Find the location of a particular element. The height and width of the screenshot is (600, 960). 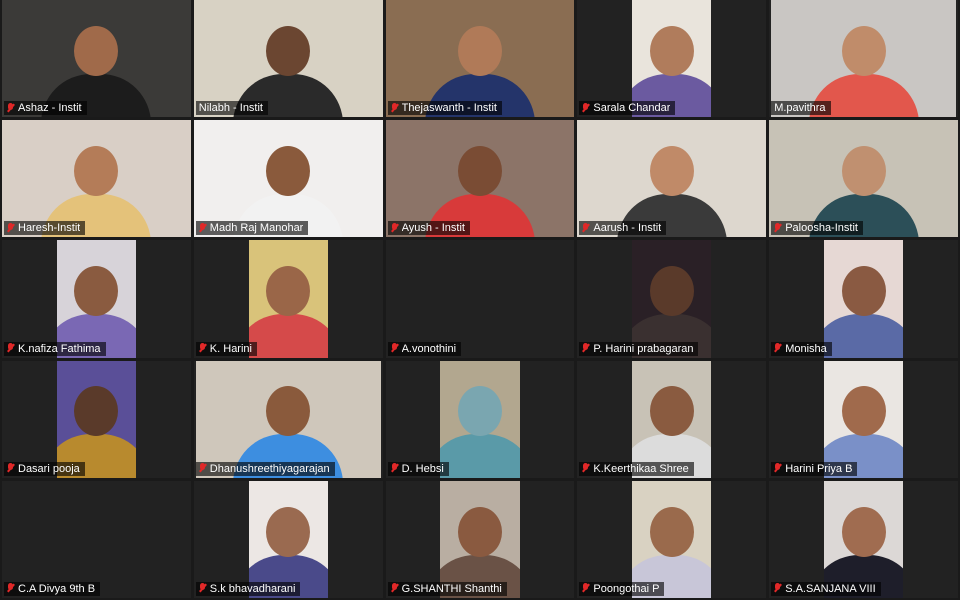

participant-tile: Haresh-Instit is located at coordinates (96, 179).